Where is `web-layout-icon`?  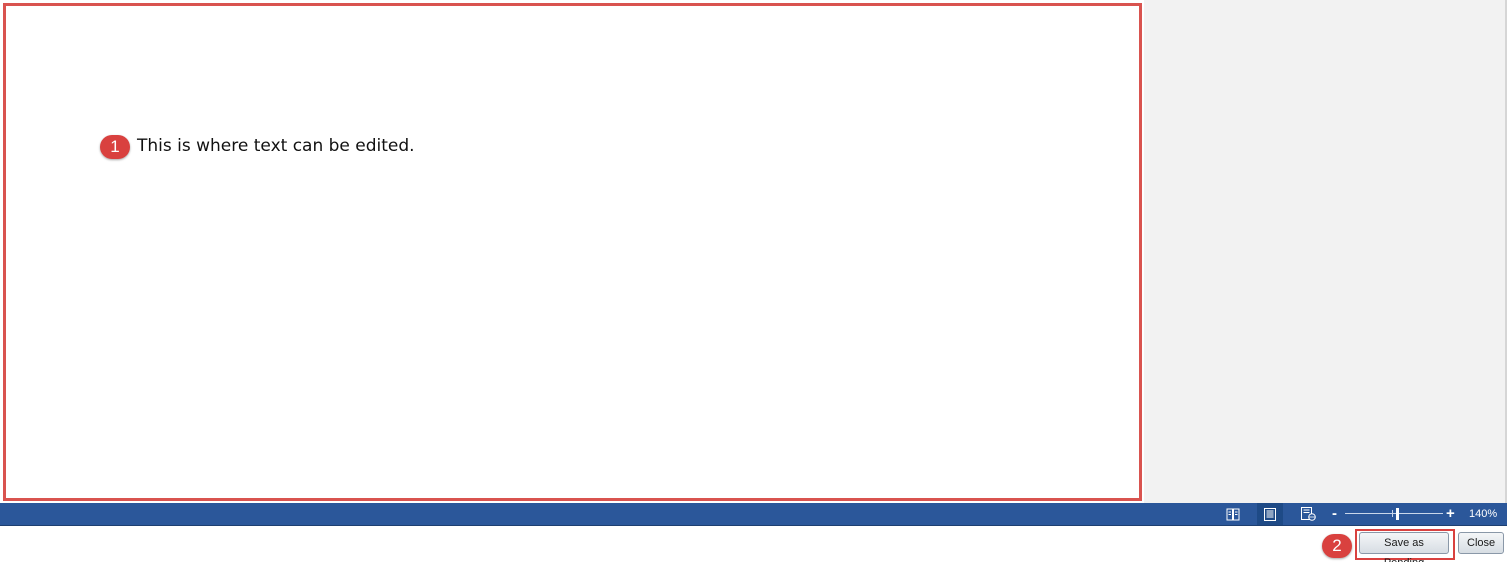 web-layout-icon is located at coordinates (1308, 514).